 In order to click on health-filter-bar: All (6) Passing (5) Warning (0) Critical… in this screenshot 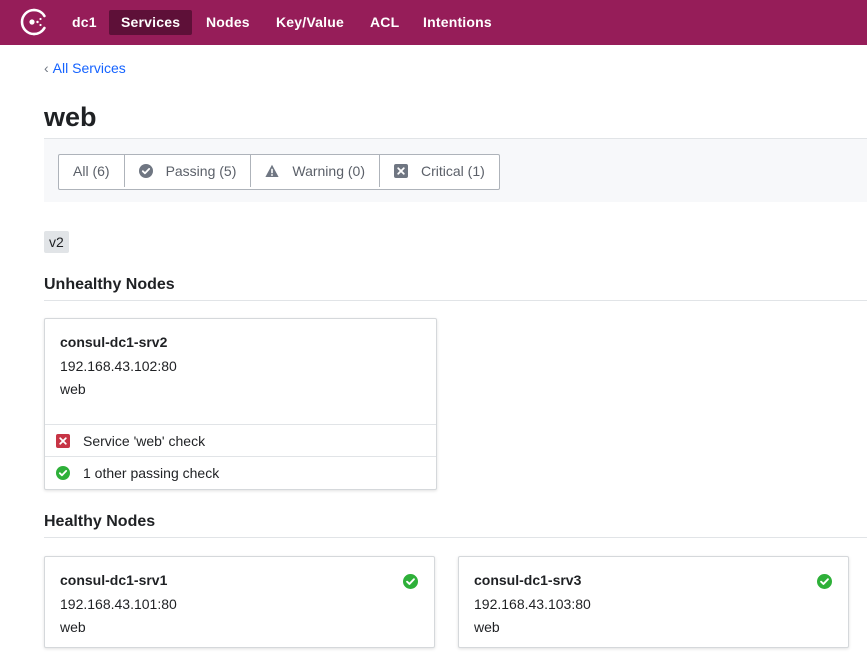, I will do `click(455, 170)`.